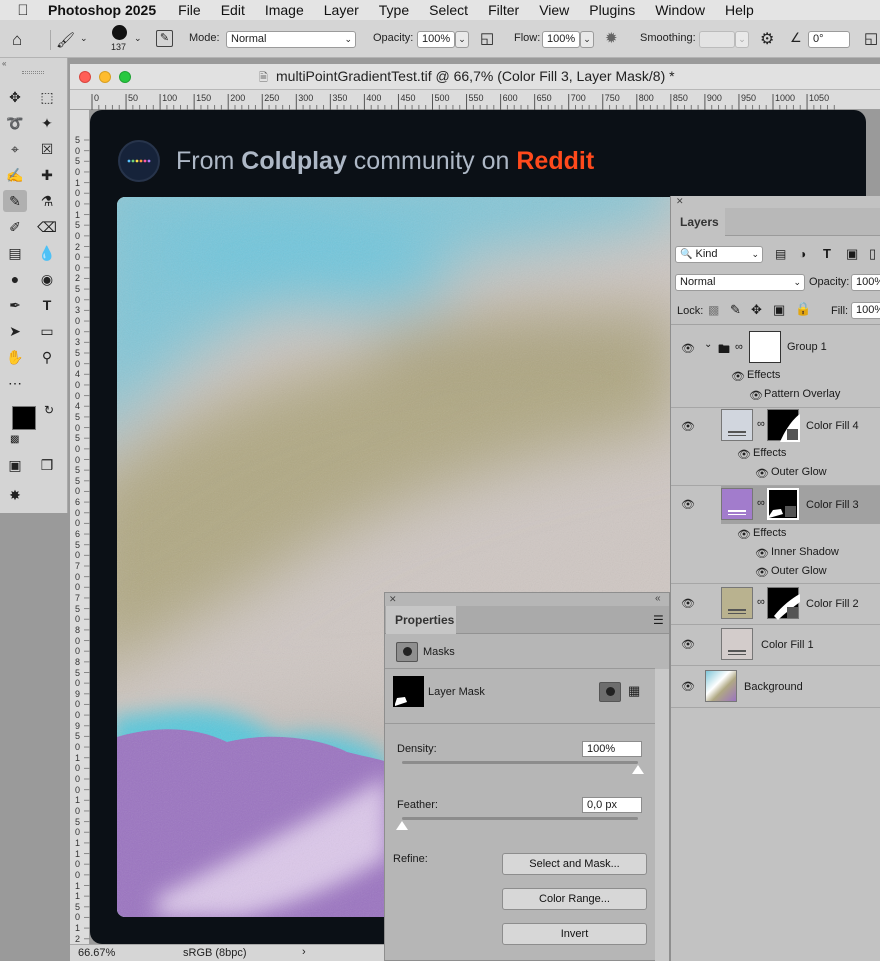 The height and width of the screenshot is (961, 880). Describe the element at coordinates (574, 934) in the screenshot. I see `invert-button: Invert` at that location.